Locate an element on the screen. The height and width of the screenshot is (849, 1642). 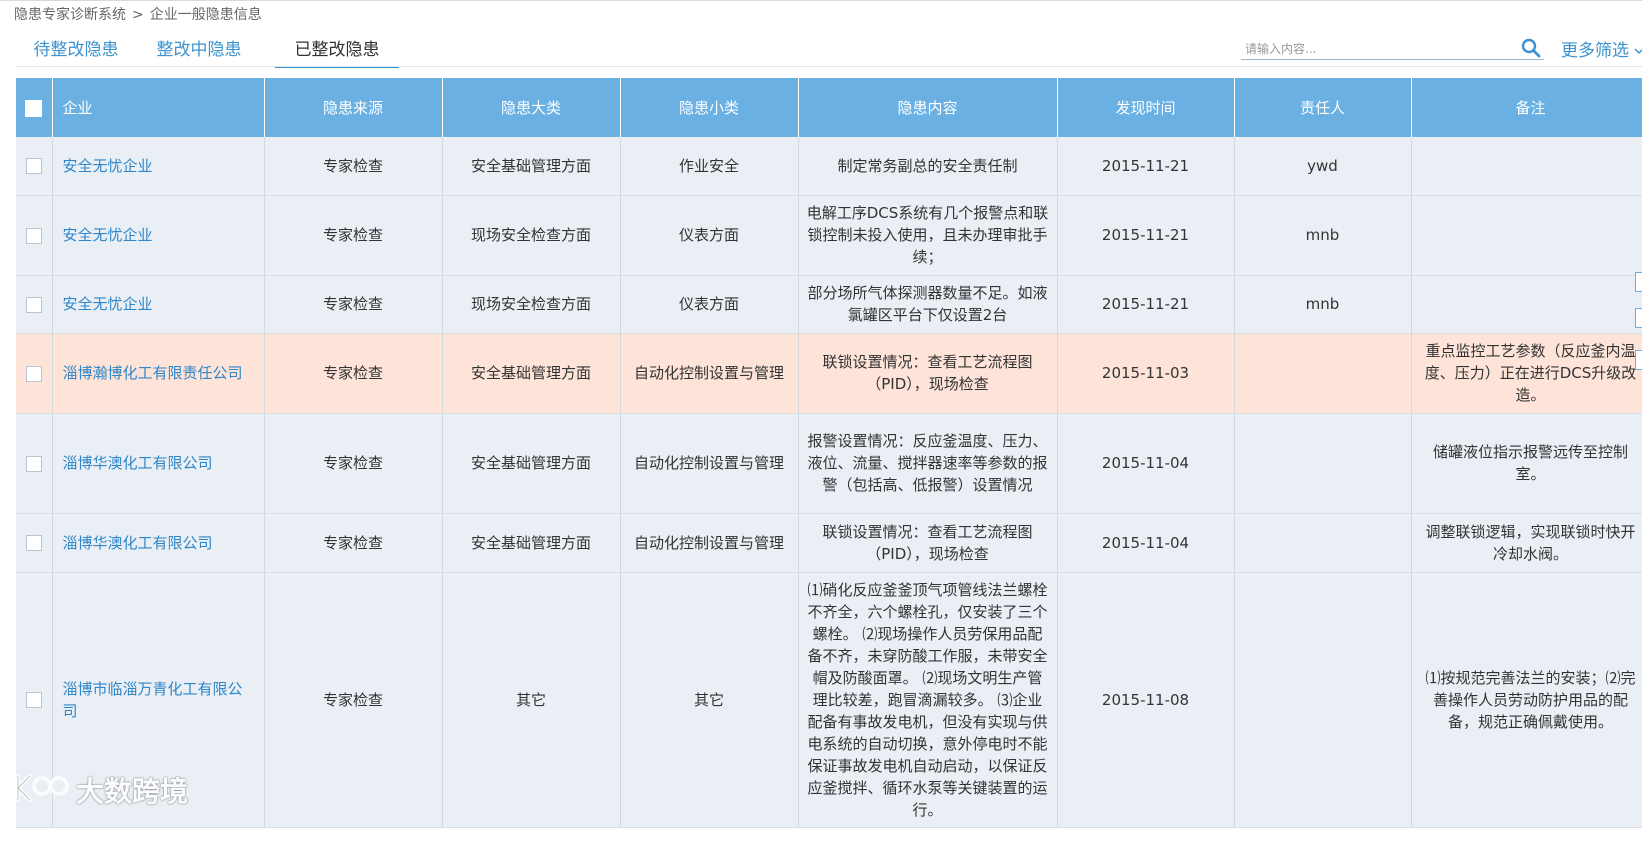
chevron-down-icon is located at coordinates (1638, 51).